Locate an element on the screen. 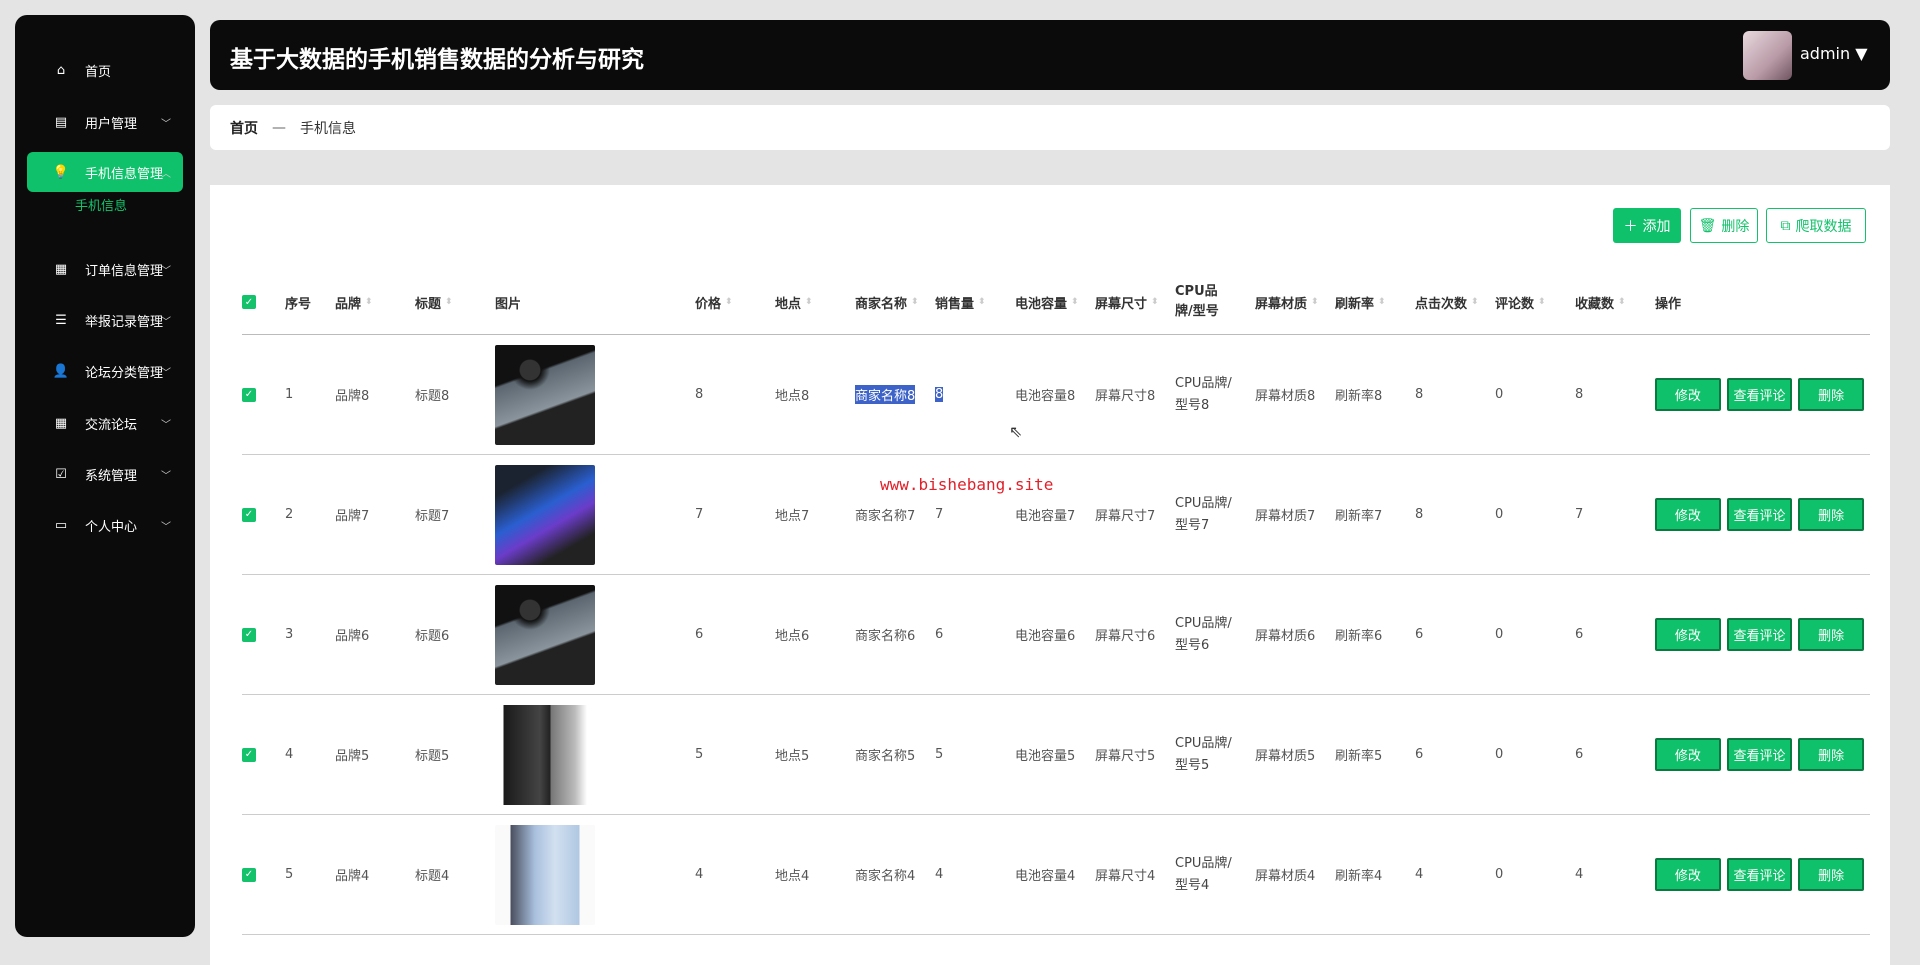 The width and height of the screenshot is (1920, 965). sidebar-item-label: 订单信息管理 is located at coordinates (124, 271).